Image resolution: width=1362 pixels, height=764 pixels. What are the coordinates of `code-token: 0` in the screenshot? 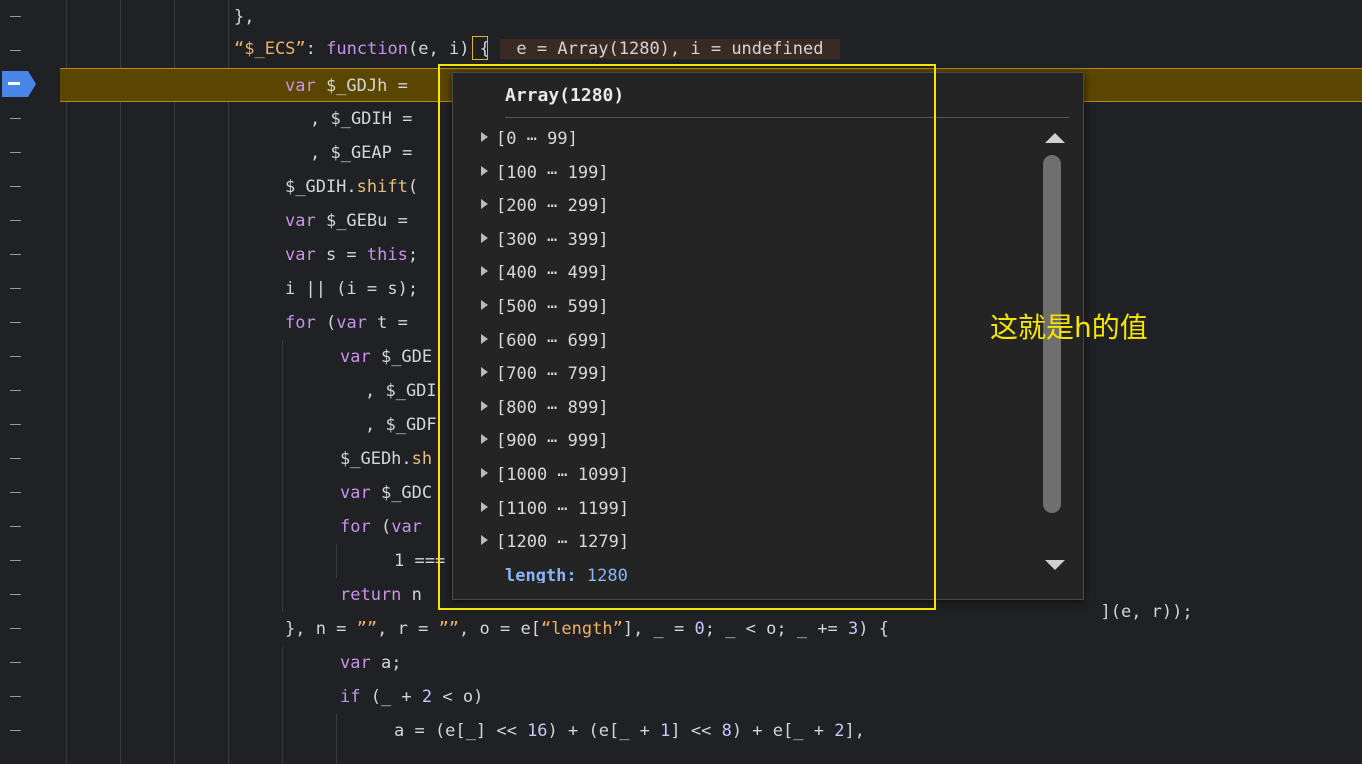 It's located at (699, 629).